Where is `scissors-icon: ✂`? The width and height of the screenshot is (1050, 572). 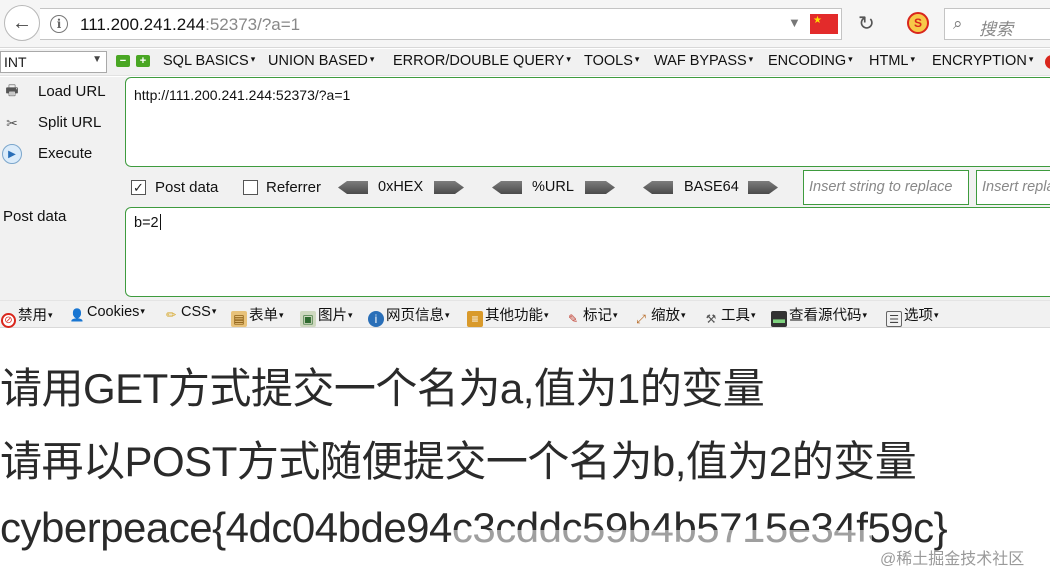
scissors-icon: ✂ is located at coordinates (12, 122).